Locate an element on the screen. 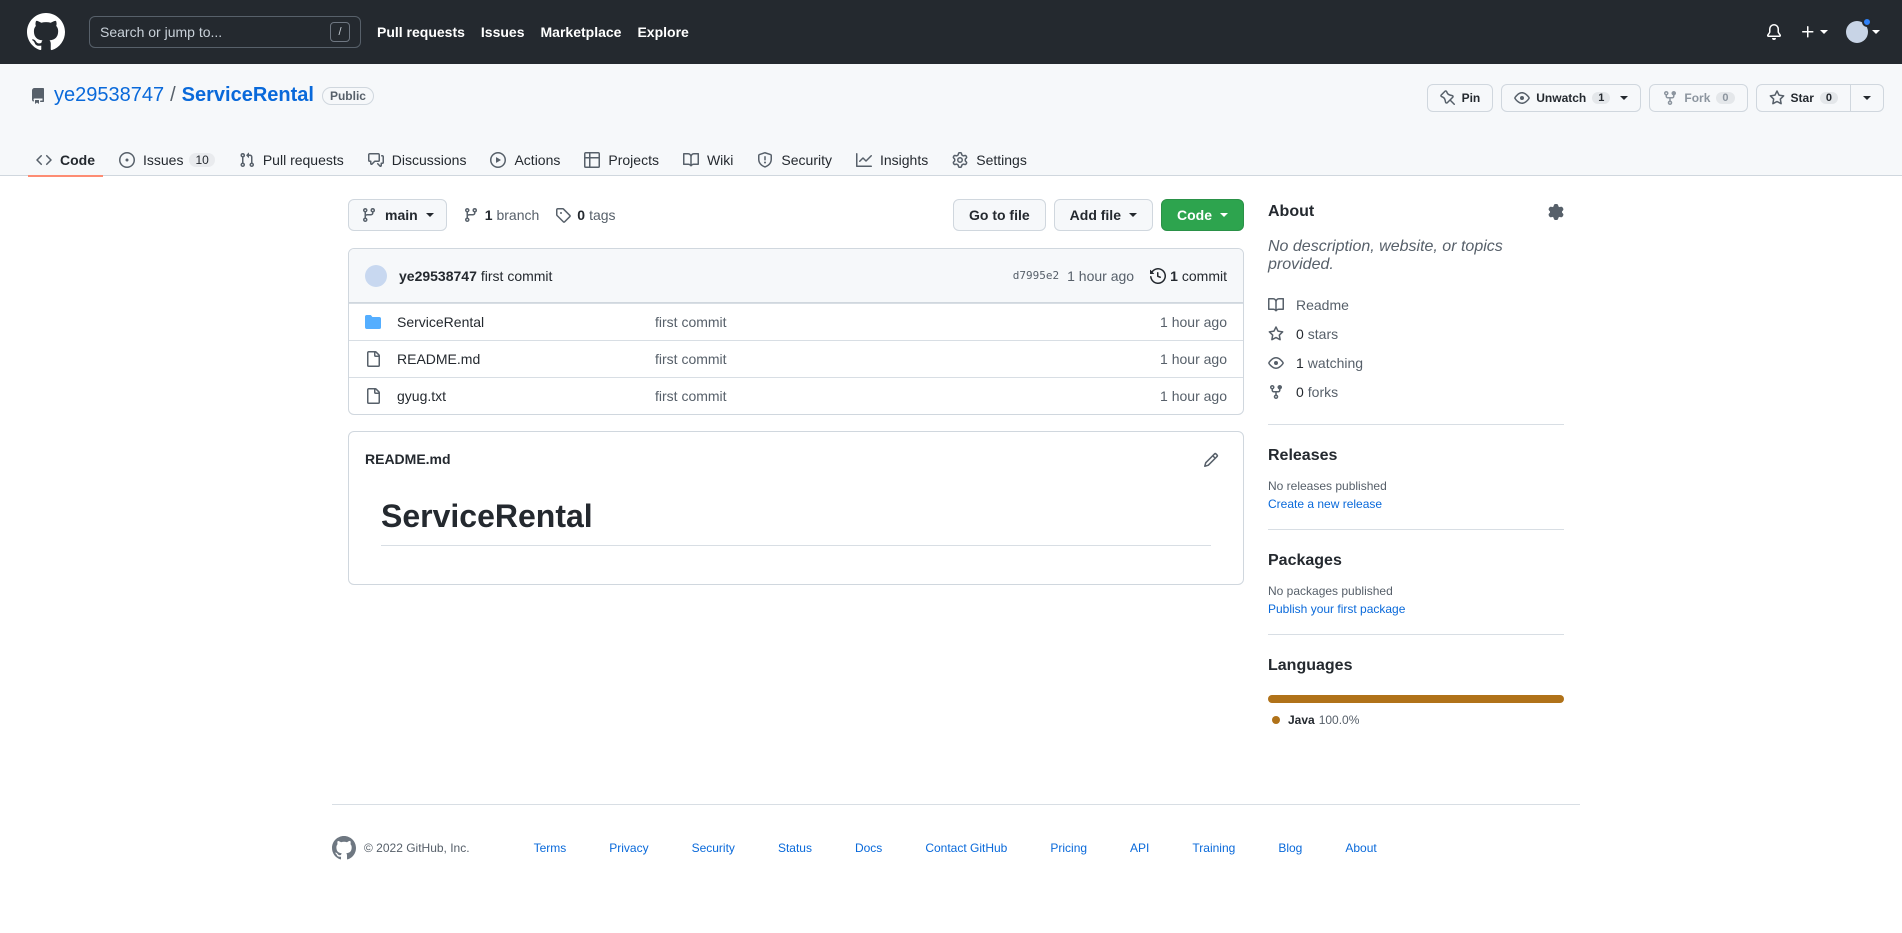 This screenshot has height=933, width=1902. tab-label: Settings is located at coordinates (1001, 159).